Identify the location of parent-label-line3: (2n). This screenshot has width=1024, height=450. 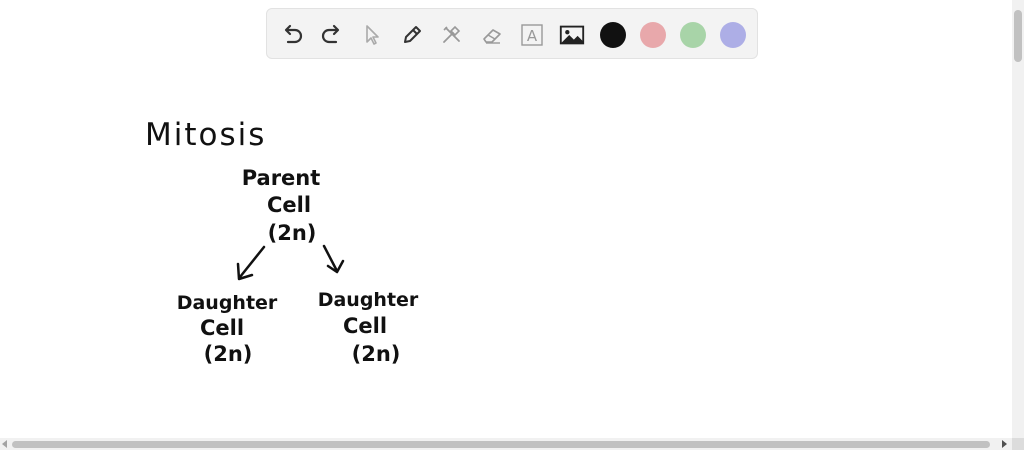
(292, 233).